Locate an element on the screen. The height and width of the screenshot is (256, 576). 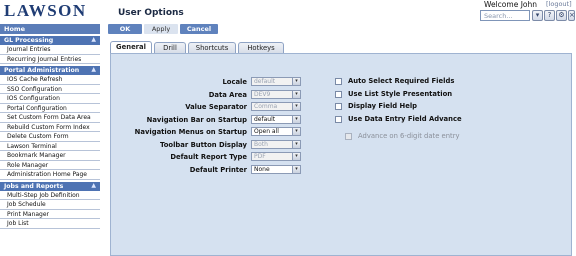
tab-hotkeys: Hotkeys is located at coordinates (261, 47).